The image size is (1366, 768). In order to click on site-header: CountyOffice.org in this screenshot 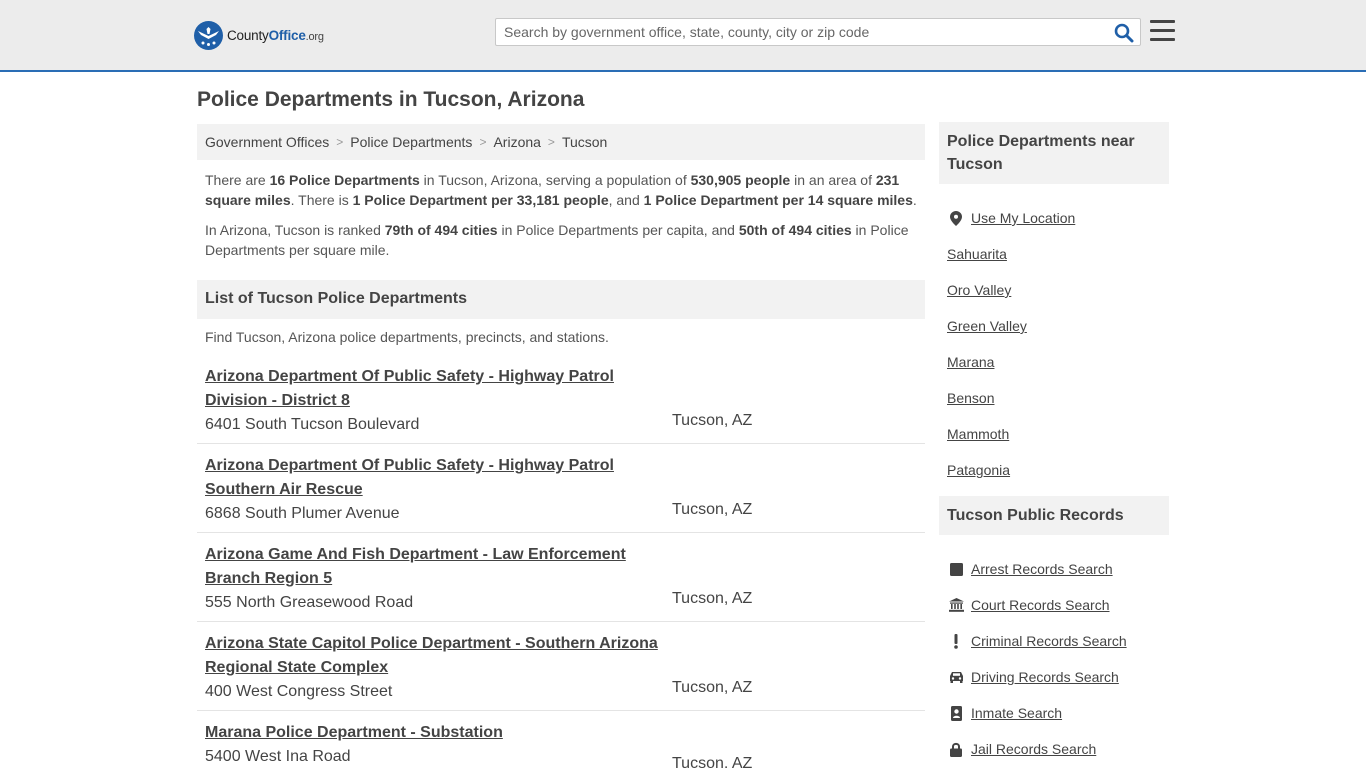, I will do `click(683, 36)`.